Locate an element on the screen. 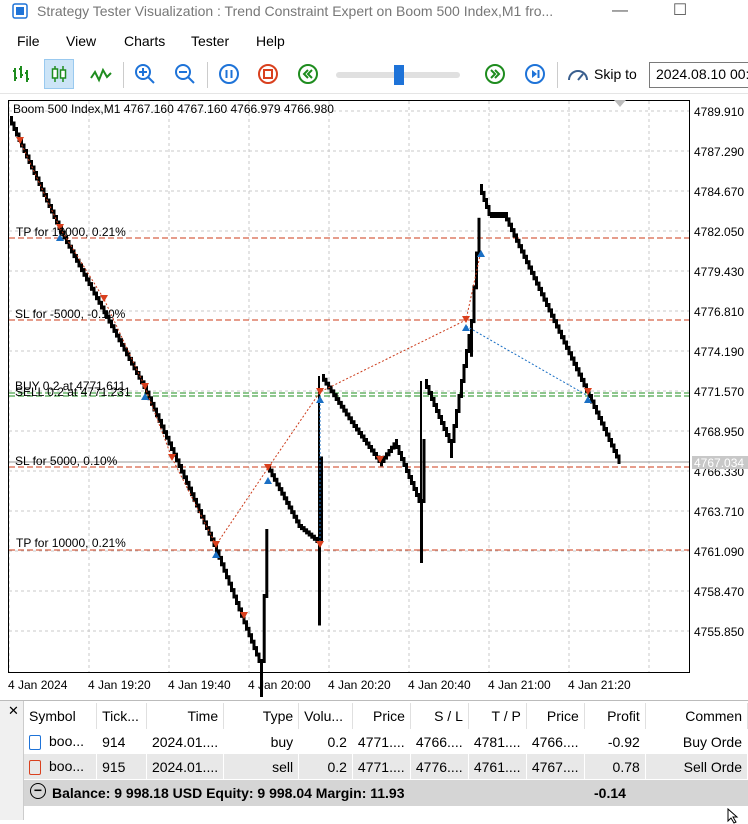  profit-cell: 0.78 is located at coordinates (615, 766).